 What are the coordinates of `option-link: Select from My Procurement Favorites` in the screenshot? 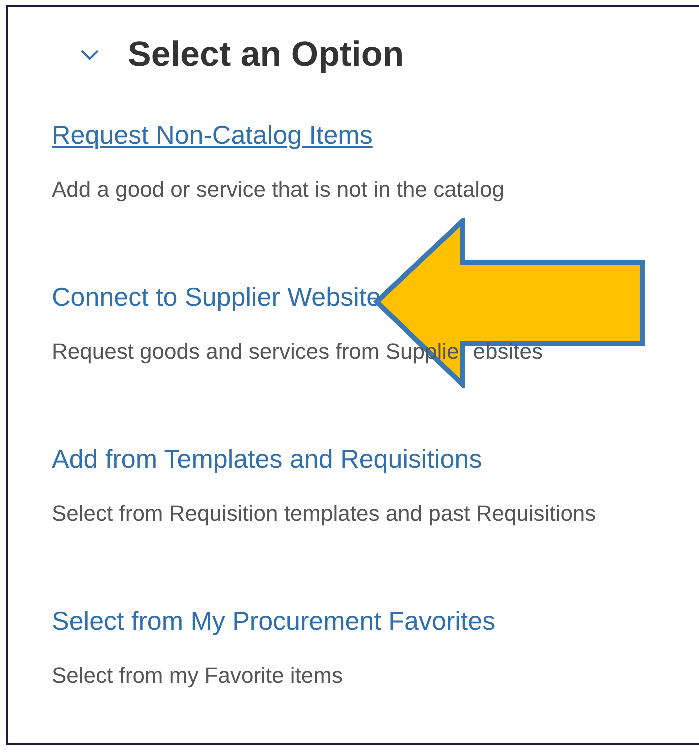 It's located at (274, 621).